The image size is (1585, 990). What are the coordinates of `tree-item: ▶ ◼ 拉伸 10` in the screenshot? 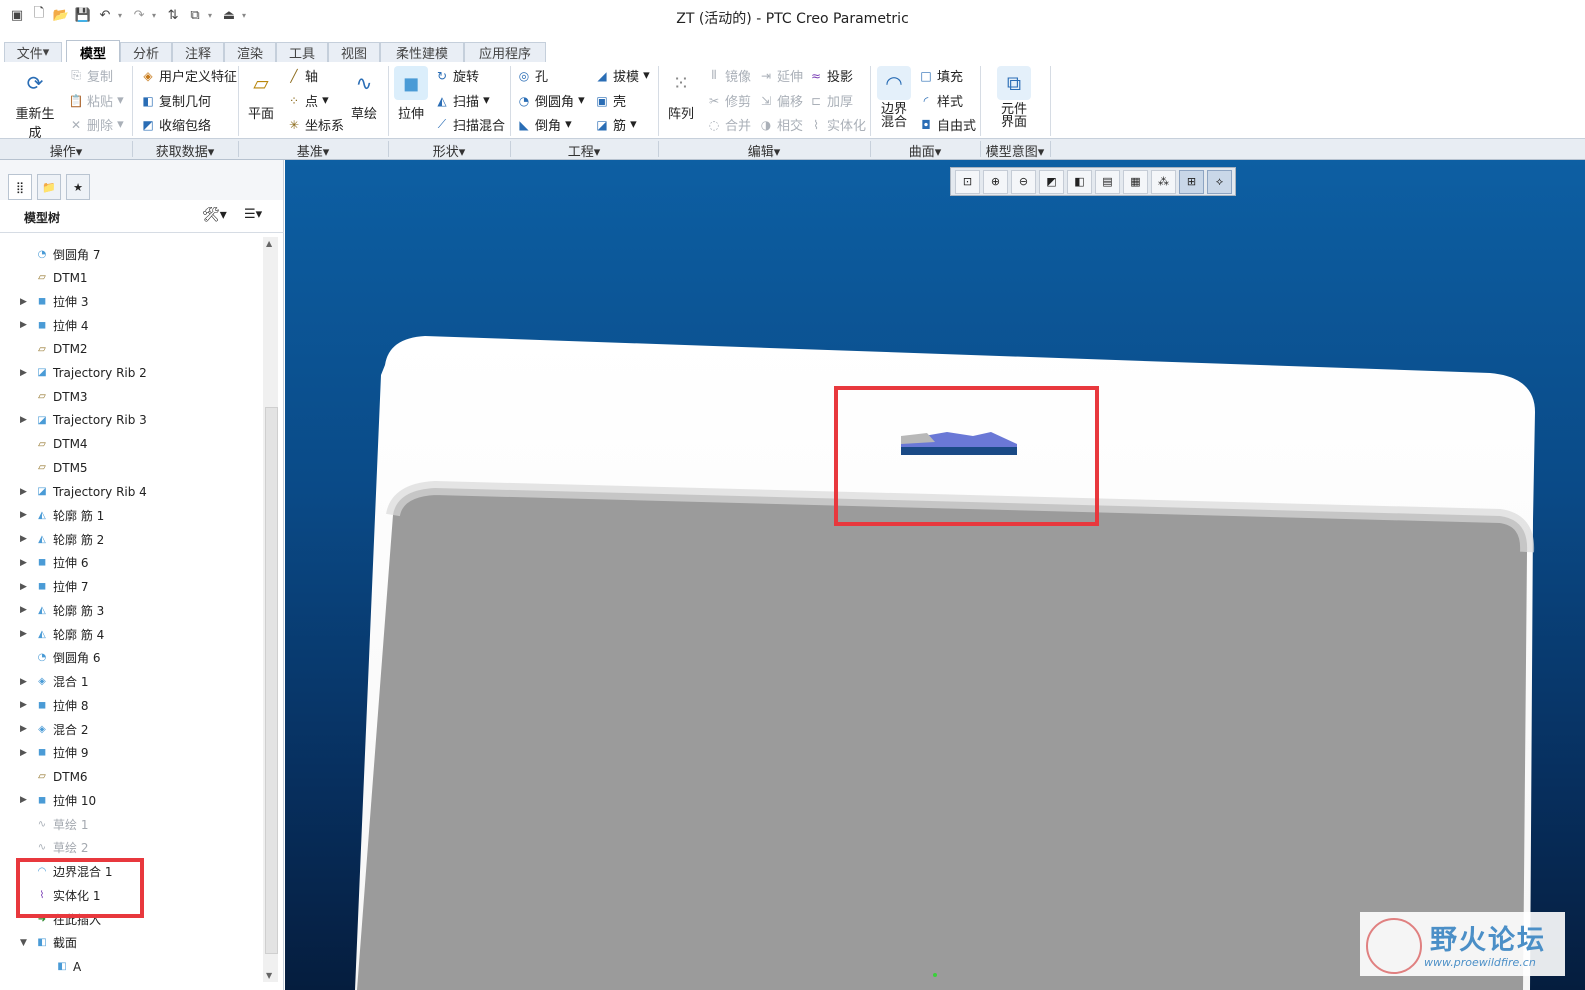 It's located at (131, 800).